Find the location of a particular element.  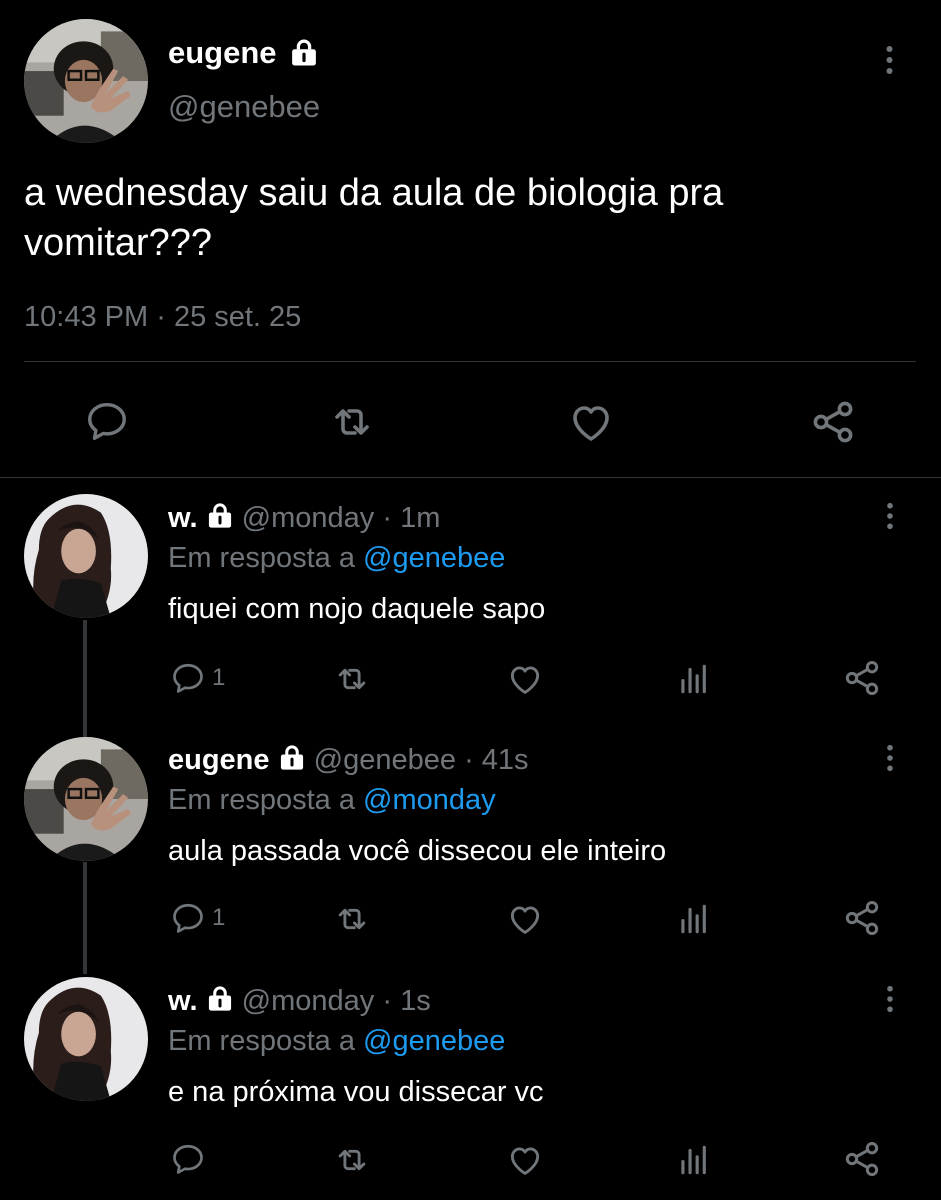

replying-to: Em resposta a @monday is located at coordinates (332, 800).